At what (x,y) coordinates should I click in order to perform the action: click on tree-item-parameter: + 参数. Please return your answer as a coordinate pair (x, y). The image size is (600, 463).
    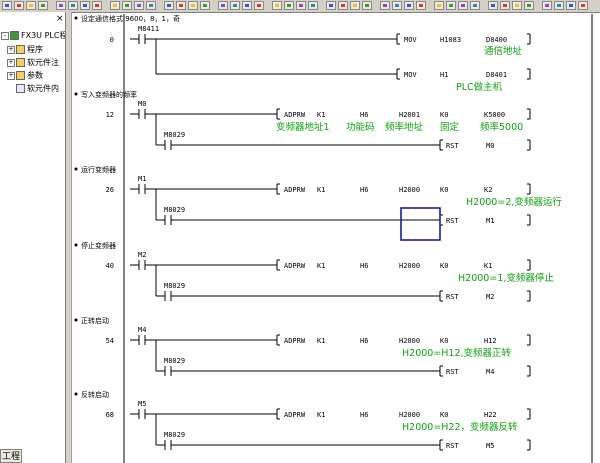
    Looking at the image, I should click on (25, 75).